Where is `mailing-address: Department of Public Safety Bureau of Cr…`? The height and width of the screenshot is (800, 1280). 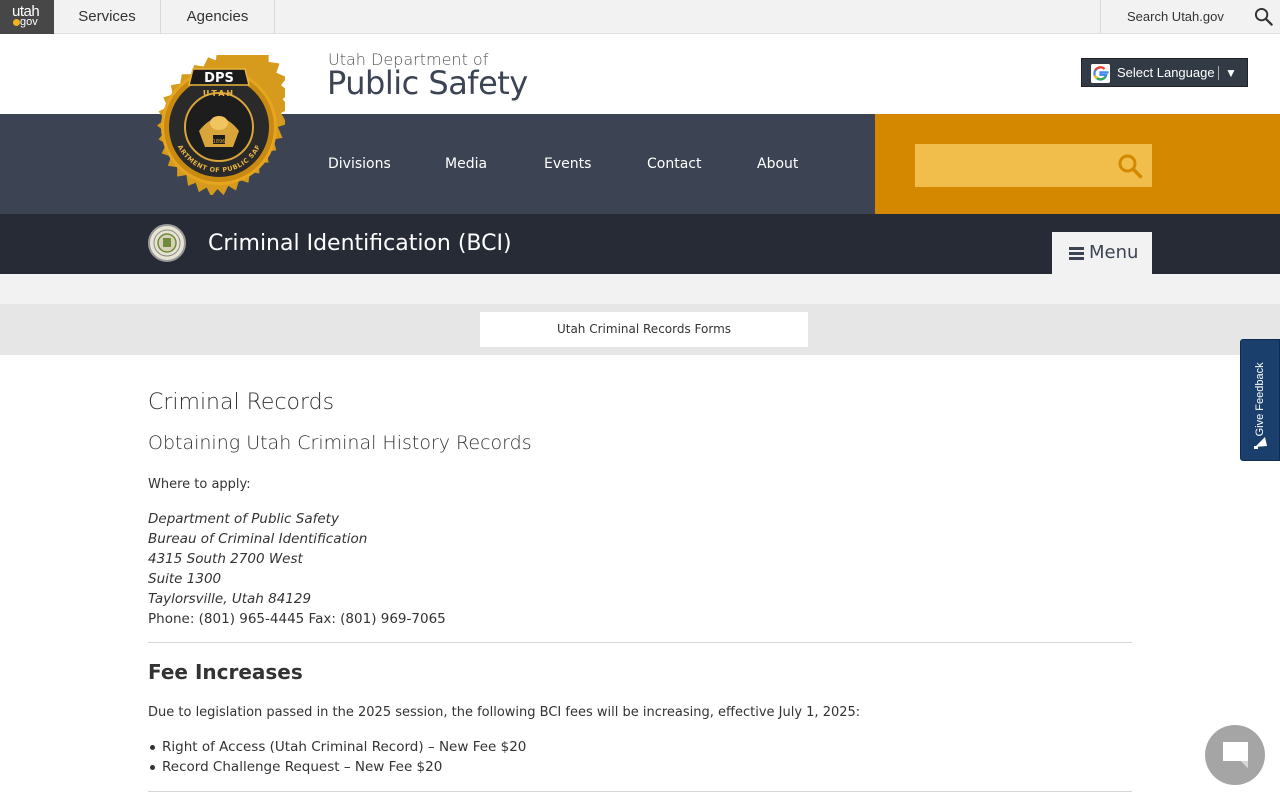
mailing-address: Department of Public Safety Bureau of Cr… is located at coordinates (257, 559).